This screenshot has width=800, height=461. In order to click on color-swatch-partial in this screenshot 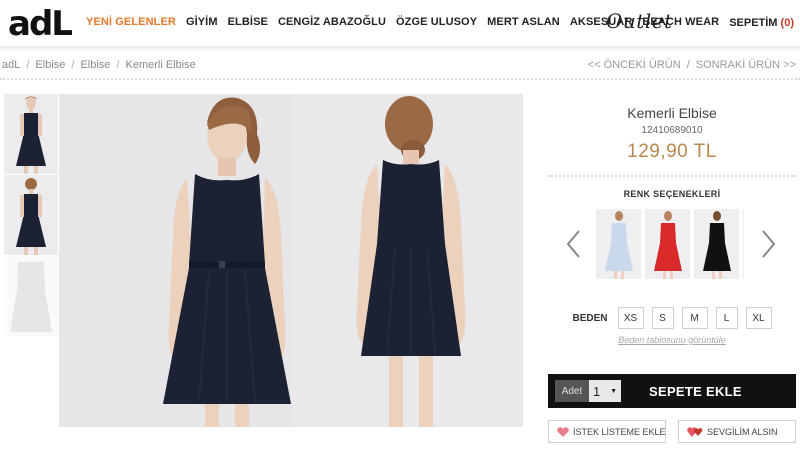, I will do `click(743, 244)`.